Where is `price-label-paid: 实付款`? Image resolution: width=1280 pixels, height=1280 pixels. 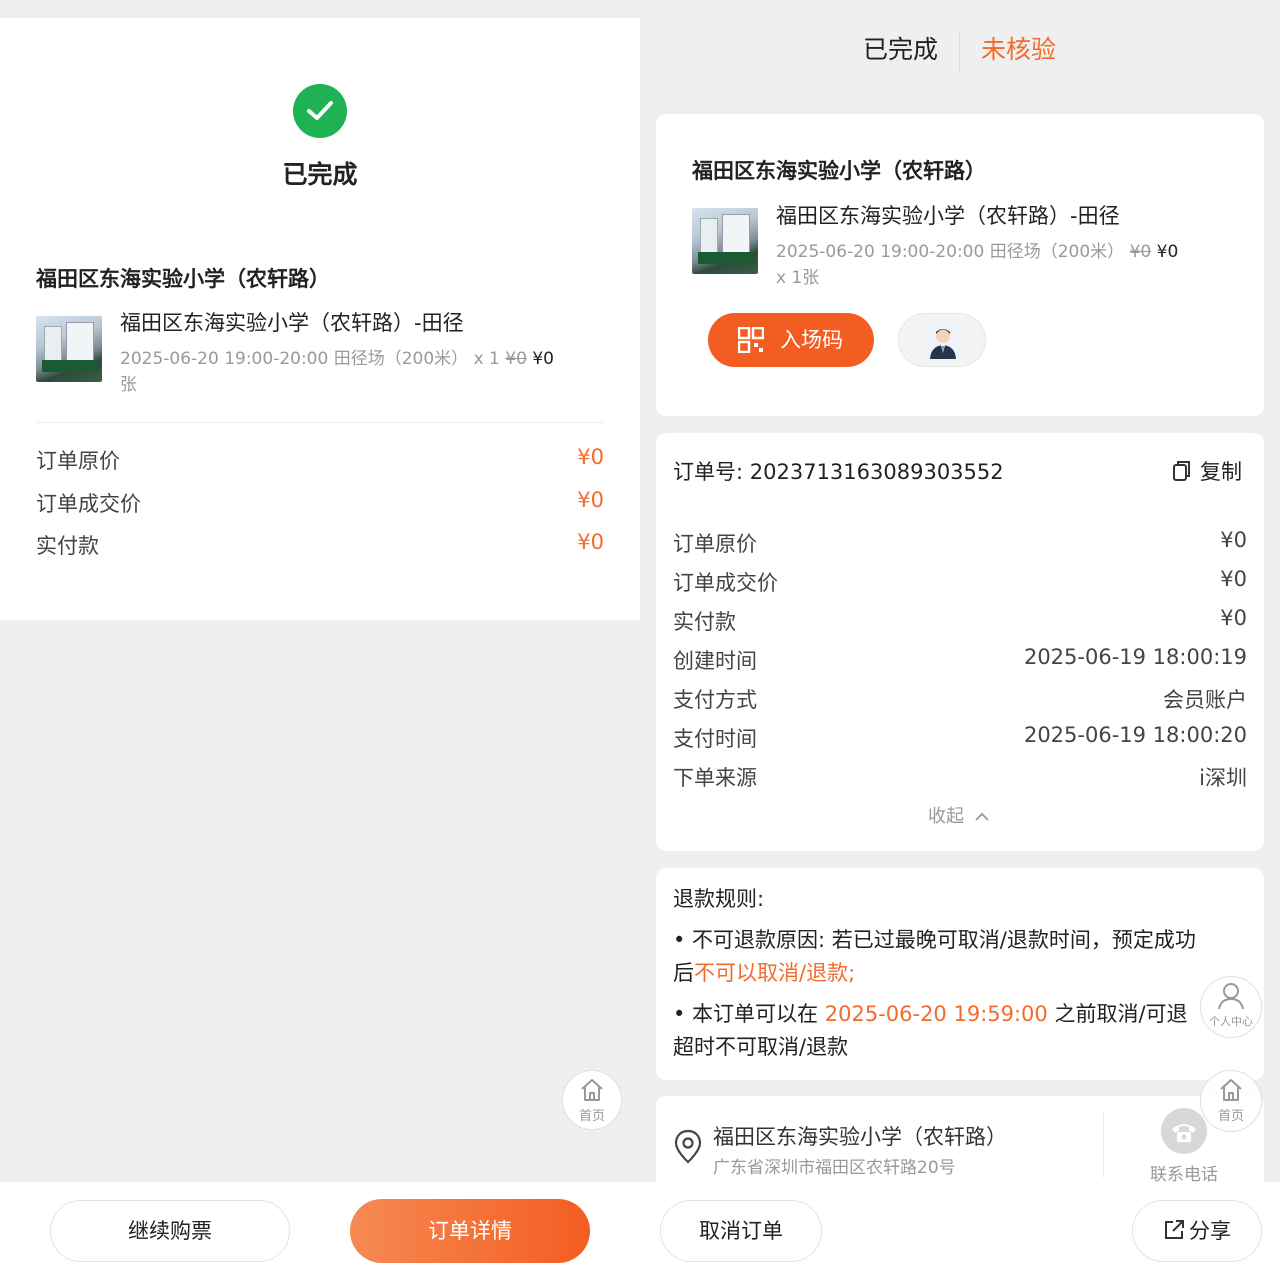 price-label-paid: 实付款 is located at coordinates (67, 546).